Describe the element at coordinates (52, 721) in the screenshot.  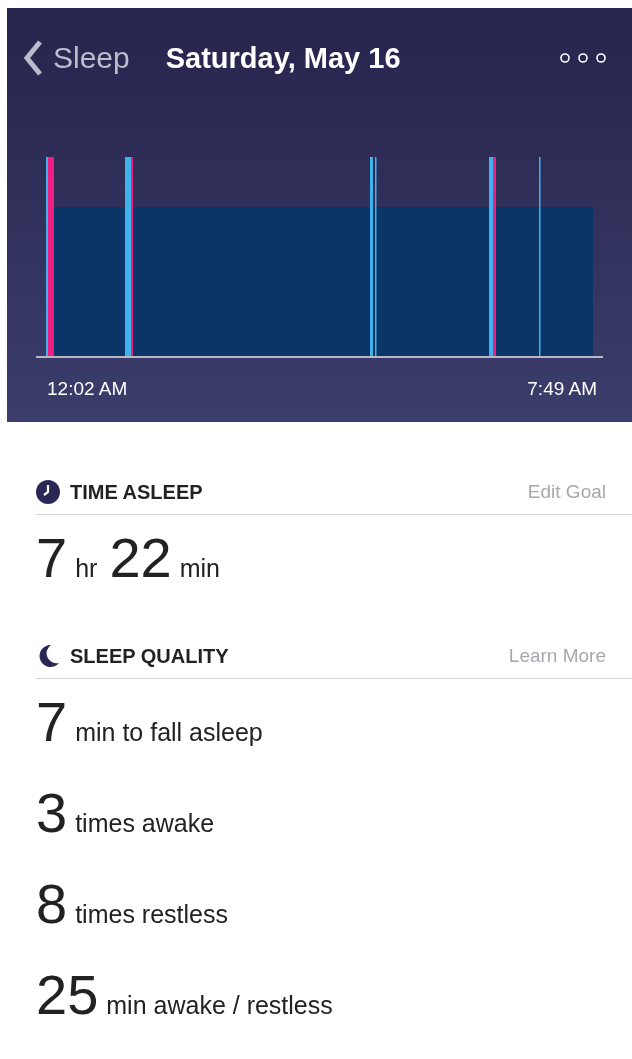
I see `stat-value: 7` at that location.